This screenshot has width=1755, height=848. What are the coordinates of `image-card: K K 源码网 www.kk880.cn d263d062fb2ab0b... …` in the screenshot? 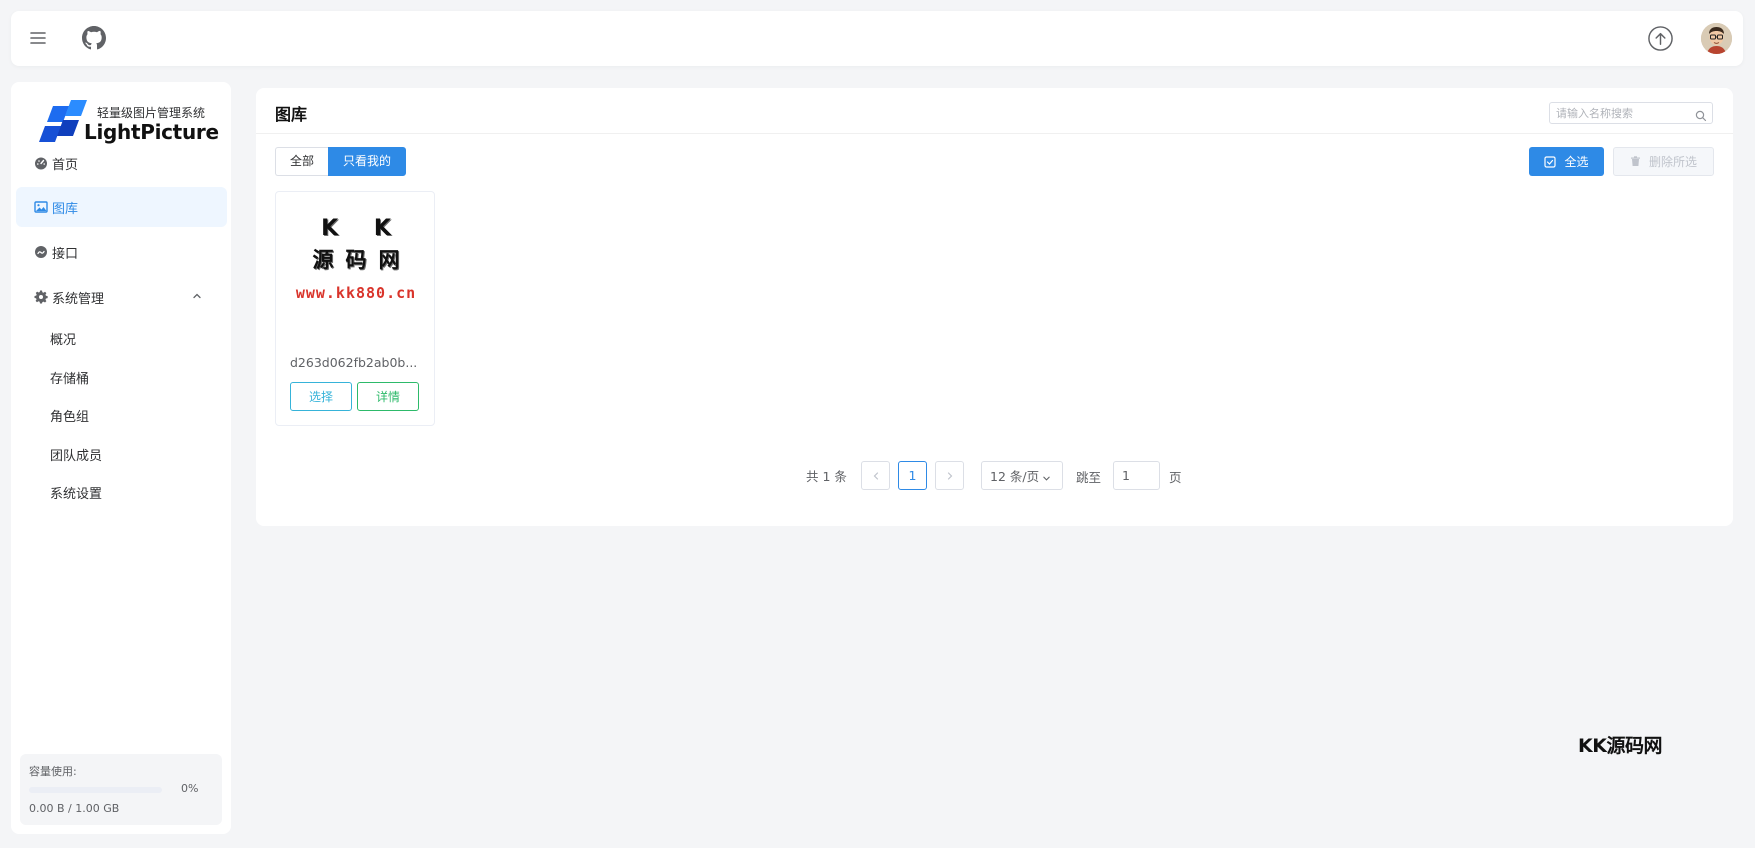 It's located at (355, 308).